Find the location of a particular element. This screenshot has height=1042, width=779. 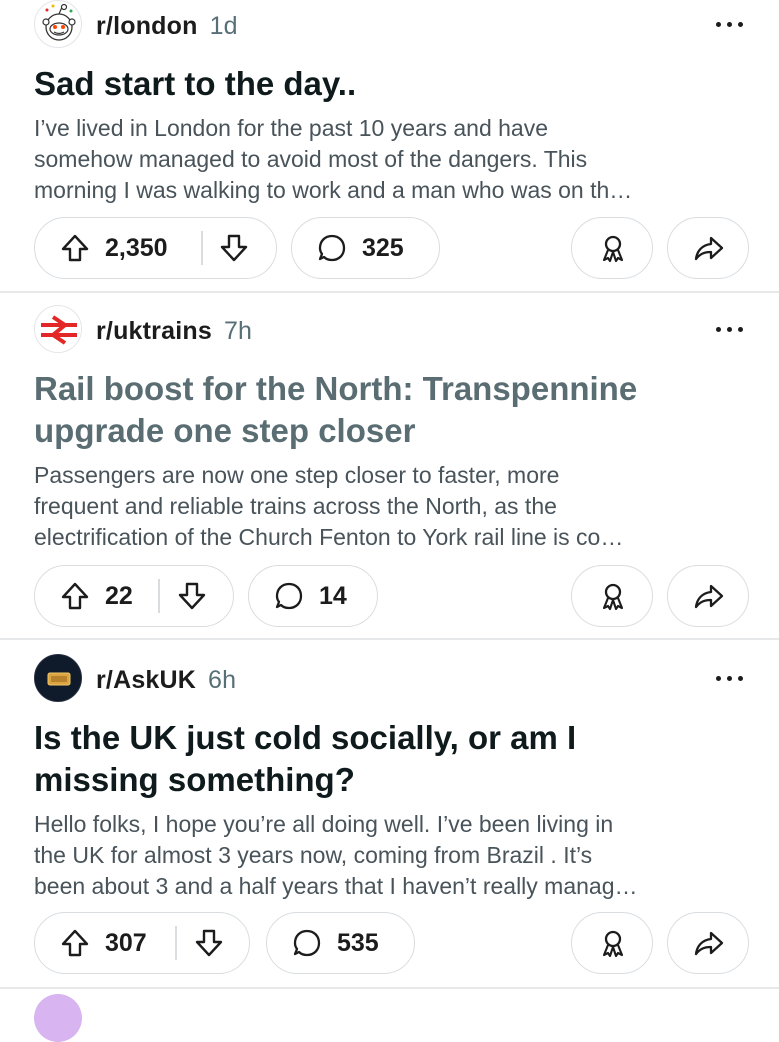

subreddit-link: r/AskUK 6h is located at coordinates (166, 680).